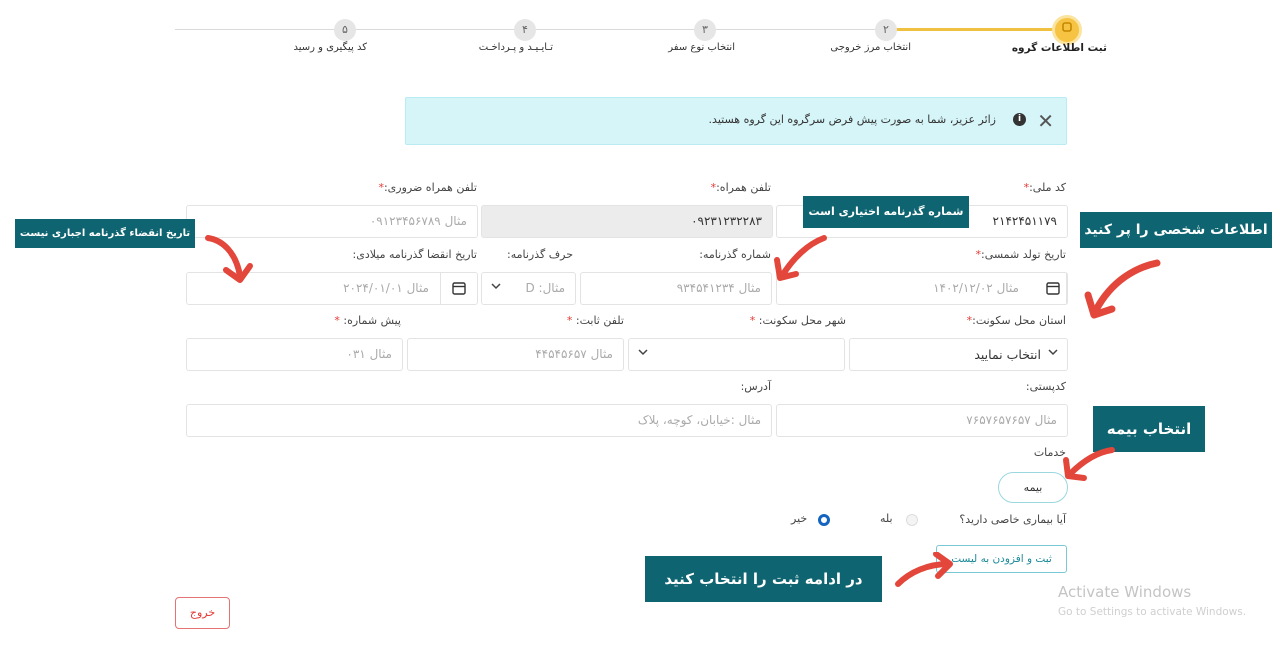  Describe the element at coordinates (802, 320) in the screenshot. I see `label-text: شهر محل سکونت:` at that location.